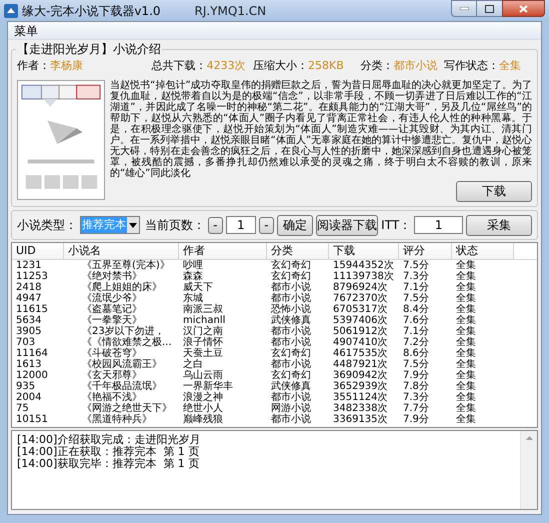  Describe the element at coordinates (416, 342) in the screenshot. I see `table-cell-text: 7.2分` at that location.